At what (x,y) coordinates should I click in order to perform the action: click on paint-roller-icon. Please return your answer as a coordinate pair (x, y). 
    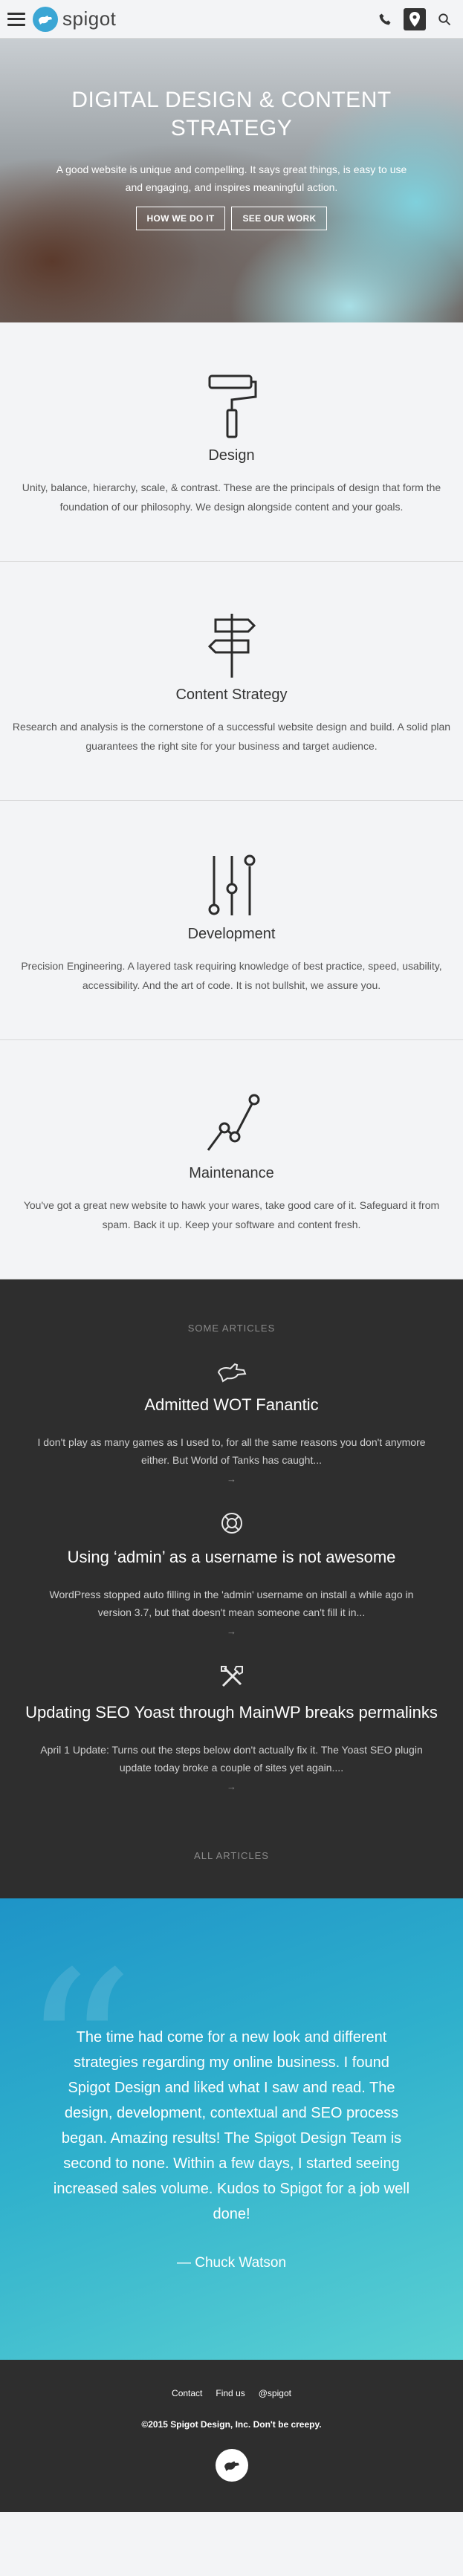
    Looking at the image, I should click on (232, 406).